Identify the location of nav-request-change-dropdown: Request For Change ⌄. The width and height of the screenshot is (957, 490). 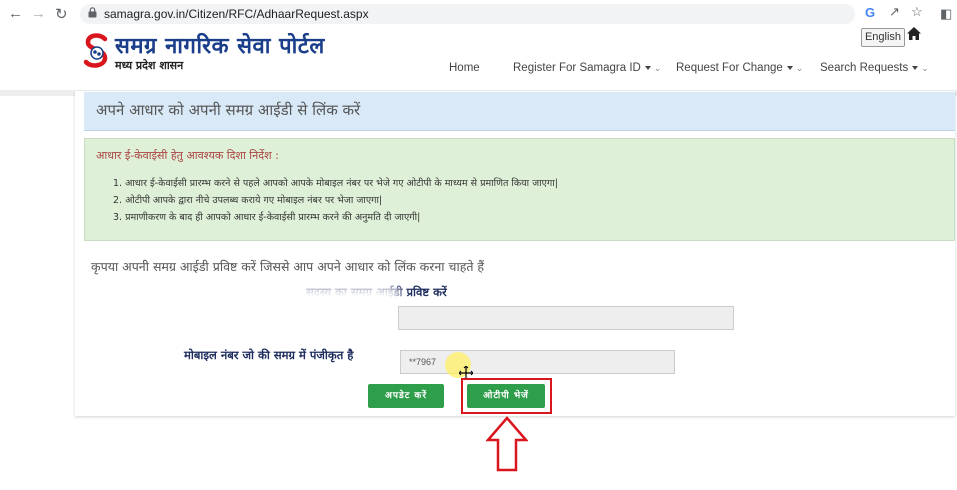
(739, 68).